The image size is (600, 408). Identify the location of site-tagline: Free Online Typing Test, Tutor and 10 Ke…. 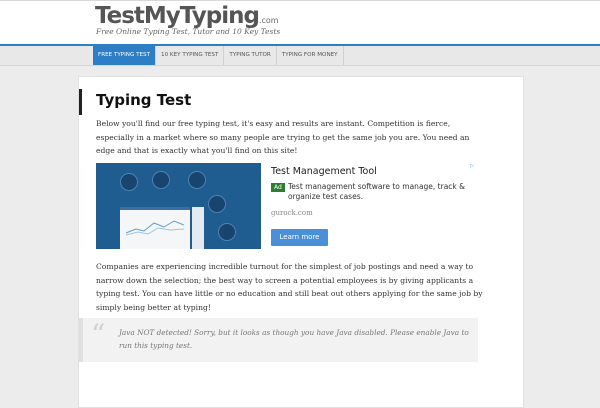
(188, 31).